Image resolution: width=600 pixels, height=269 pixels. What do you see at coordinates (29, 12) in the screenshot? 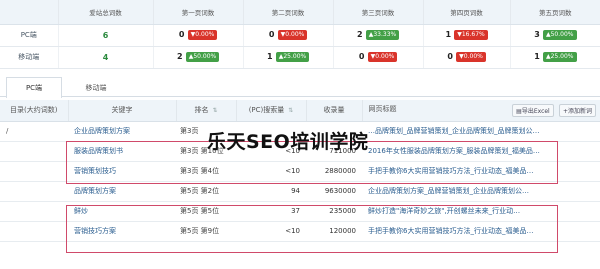
I see `summary-header-blank` at bounding box center [29, 12].